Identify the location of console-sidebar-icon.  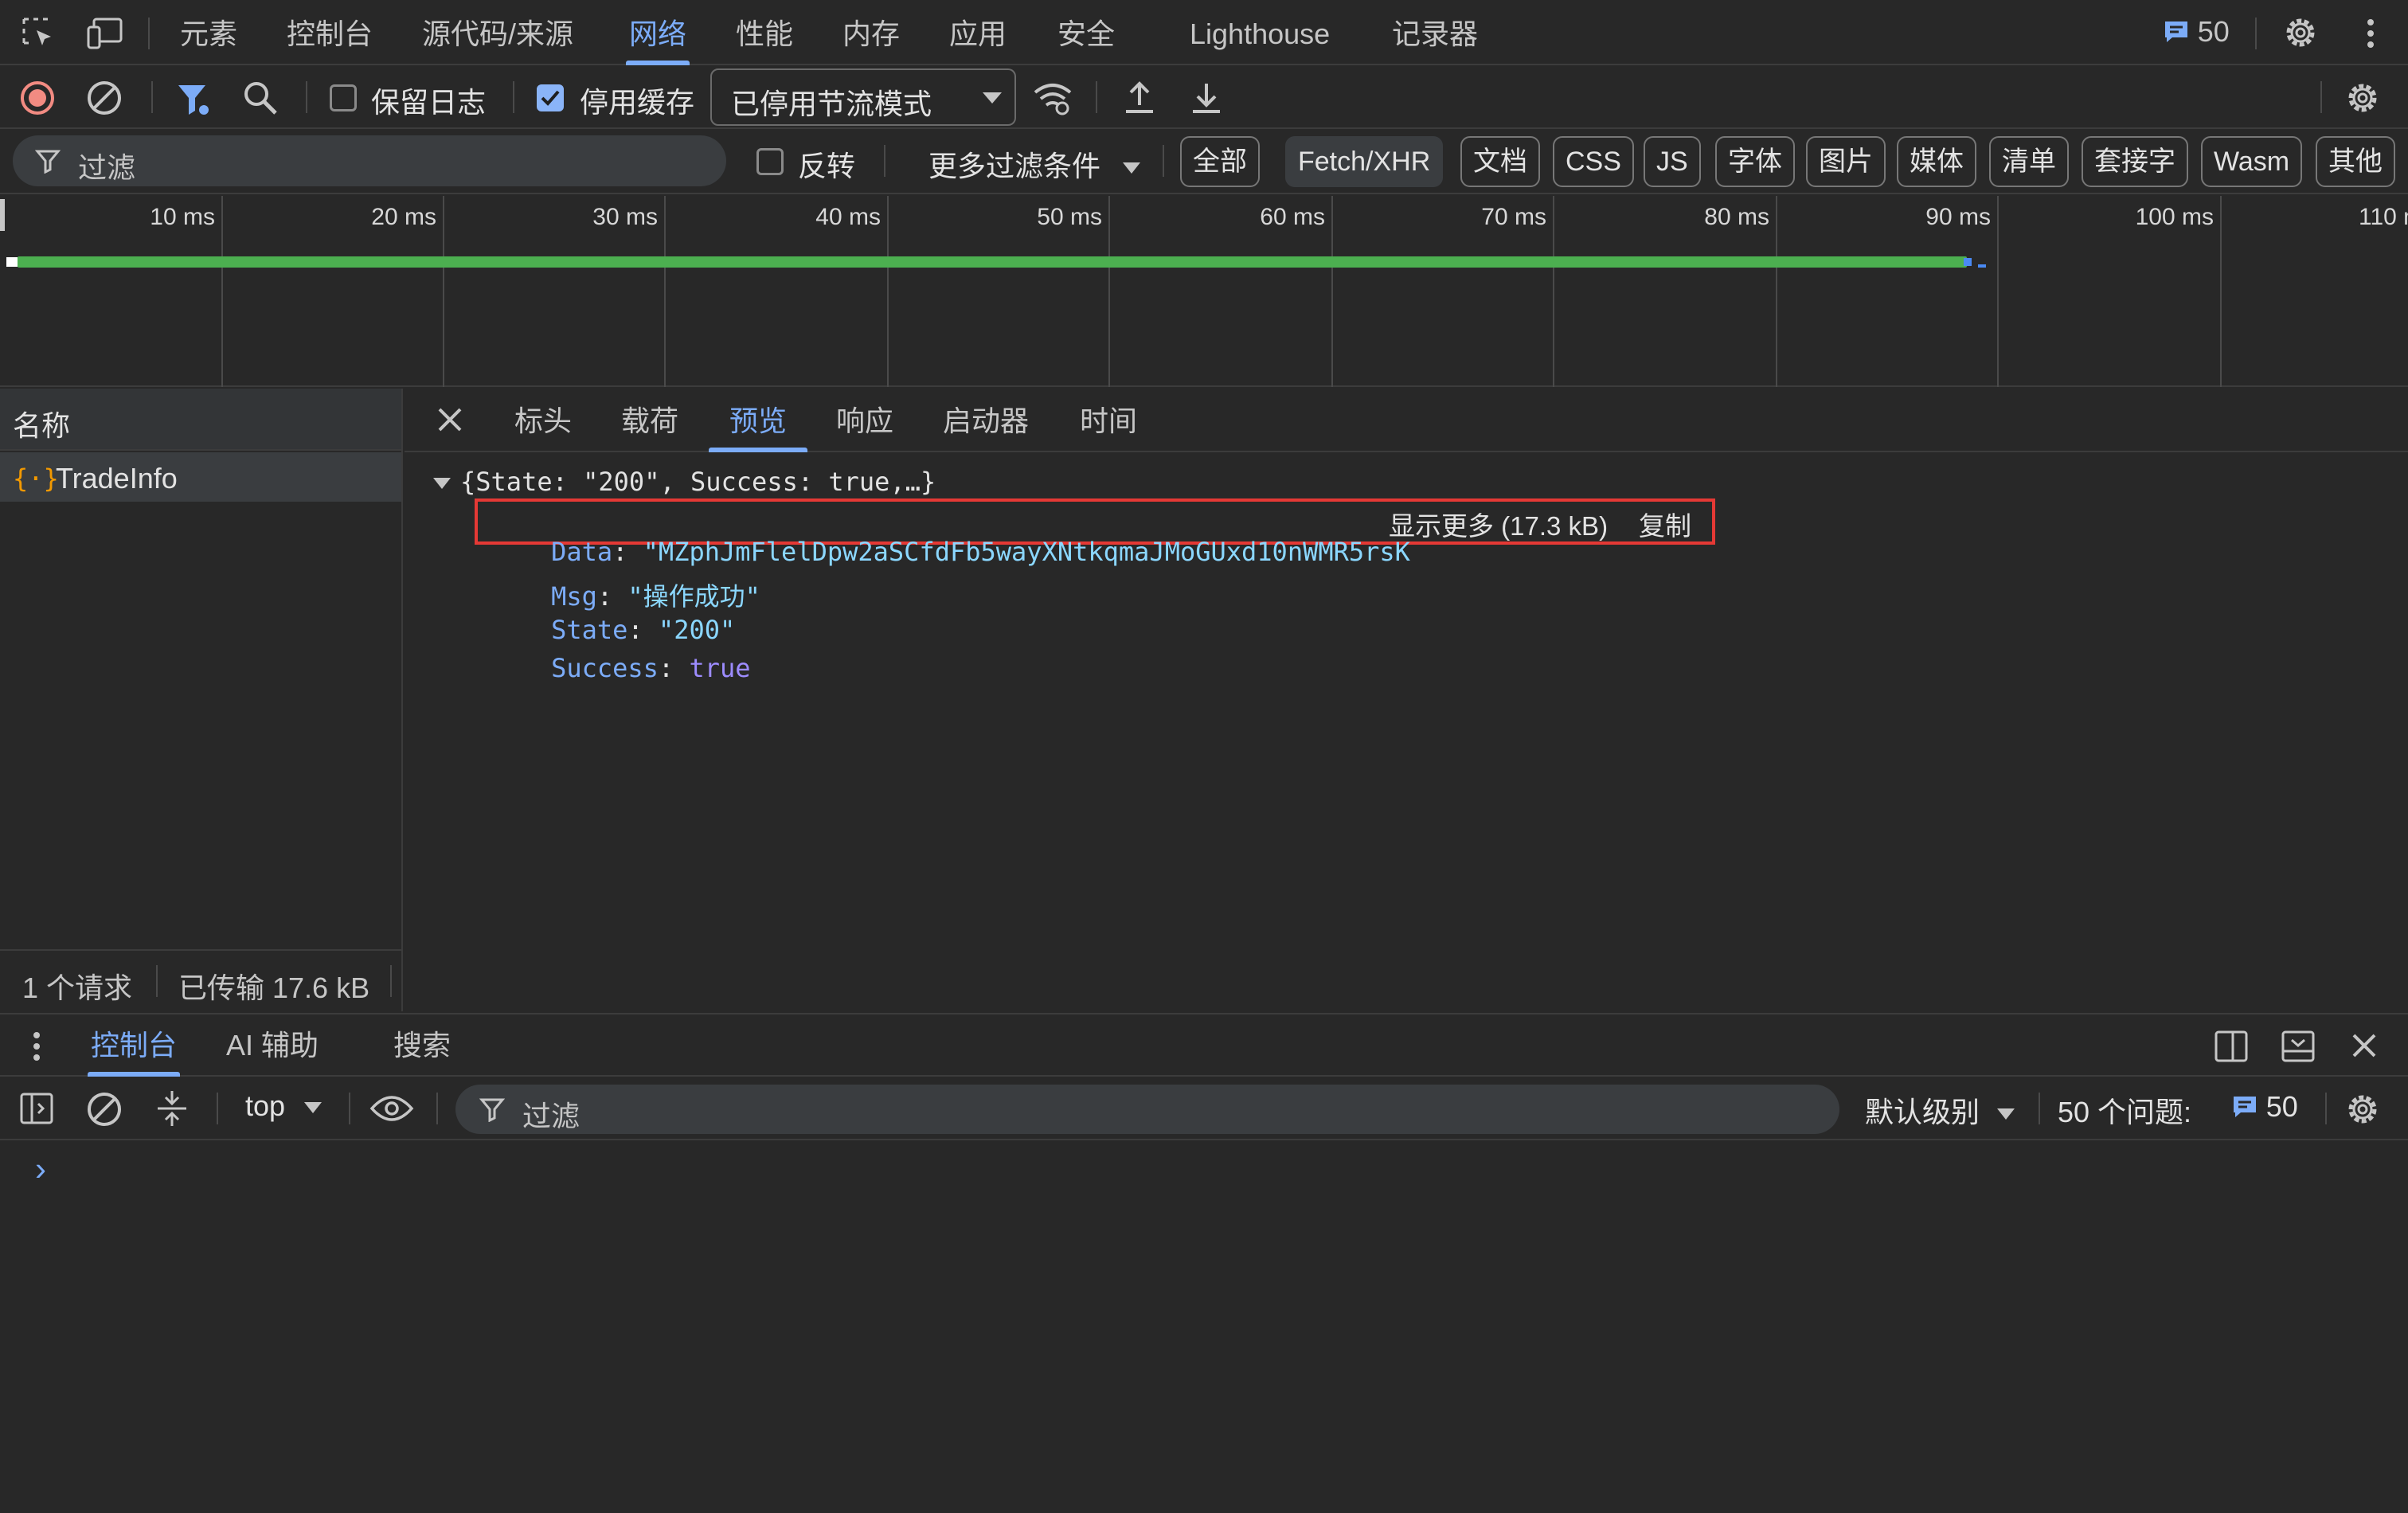
(36, 1108).